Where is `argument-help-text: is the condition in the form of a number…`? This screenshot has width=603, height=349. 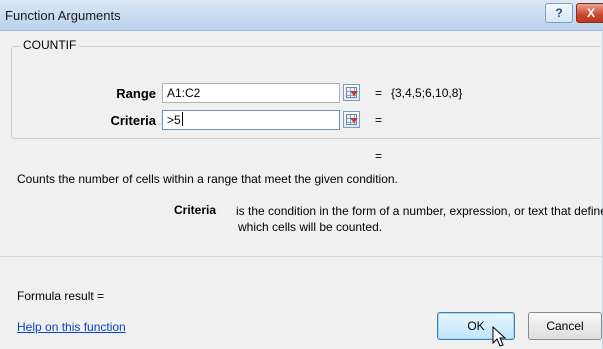
argument-help-text: is the condition in the form of a number… is located at coordinates (419, 219).